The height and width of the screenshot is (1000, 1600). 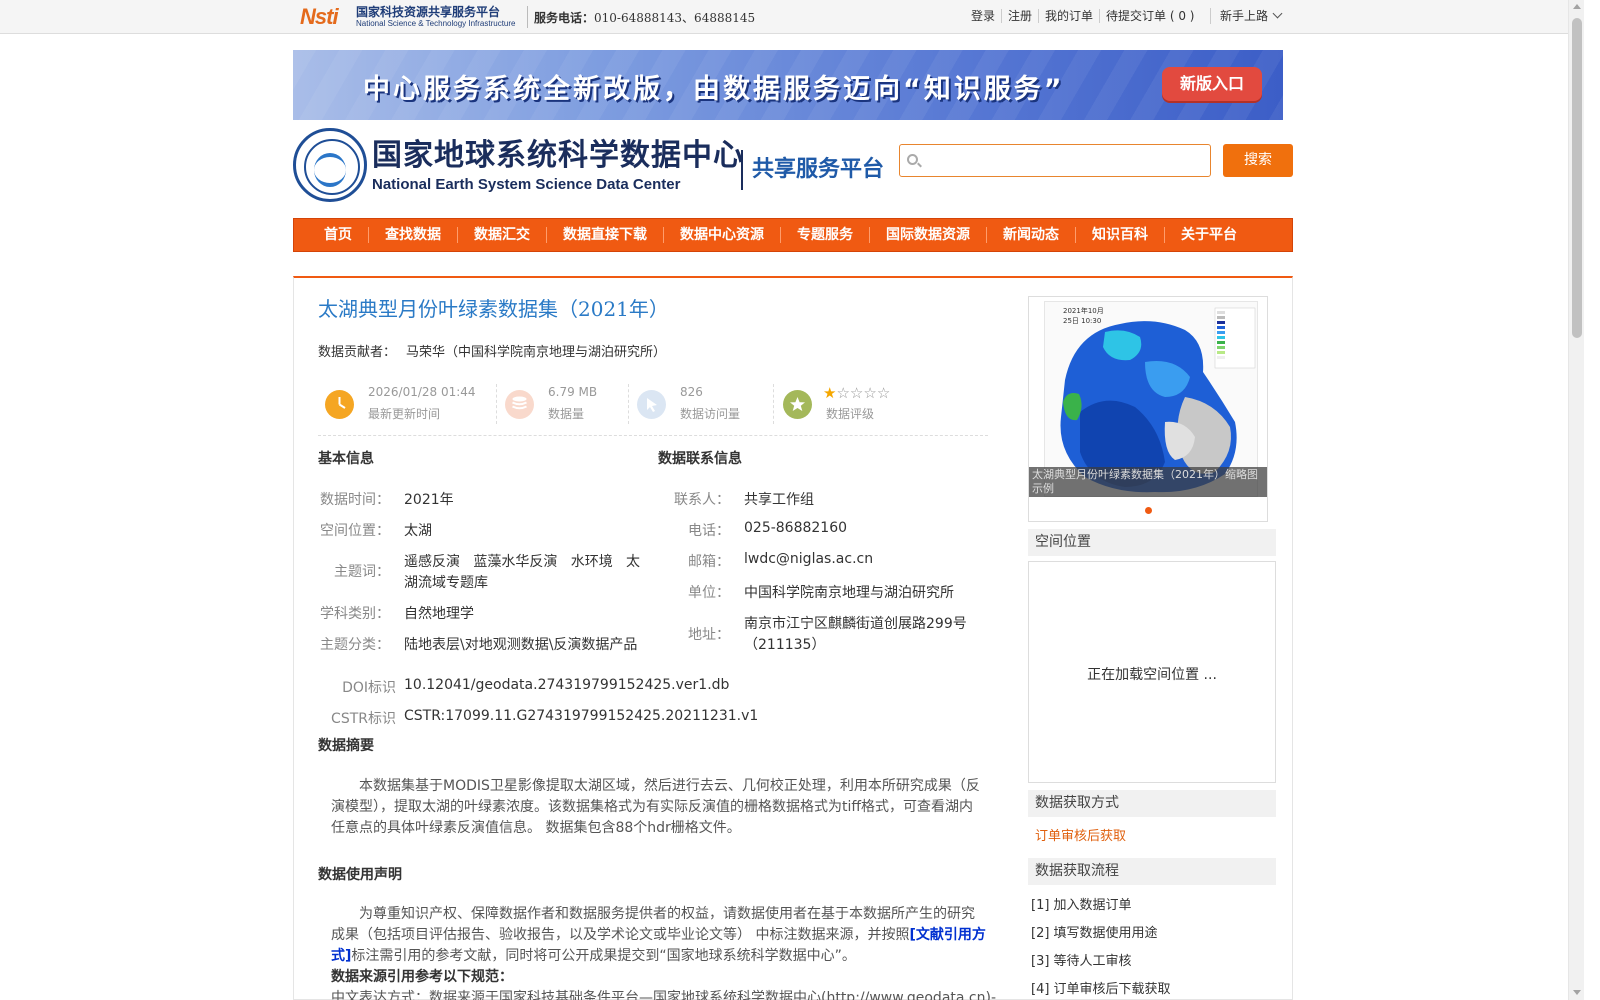 What do you see at coordinates (1212, 84) in the screenshot?
I see `new-version-button: 新版入口` at bounding box center [1212, 84].